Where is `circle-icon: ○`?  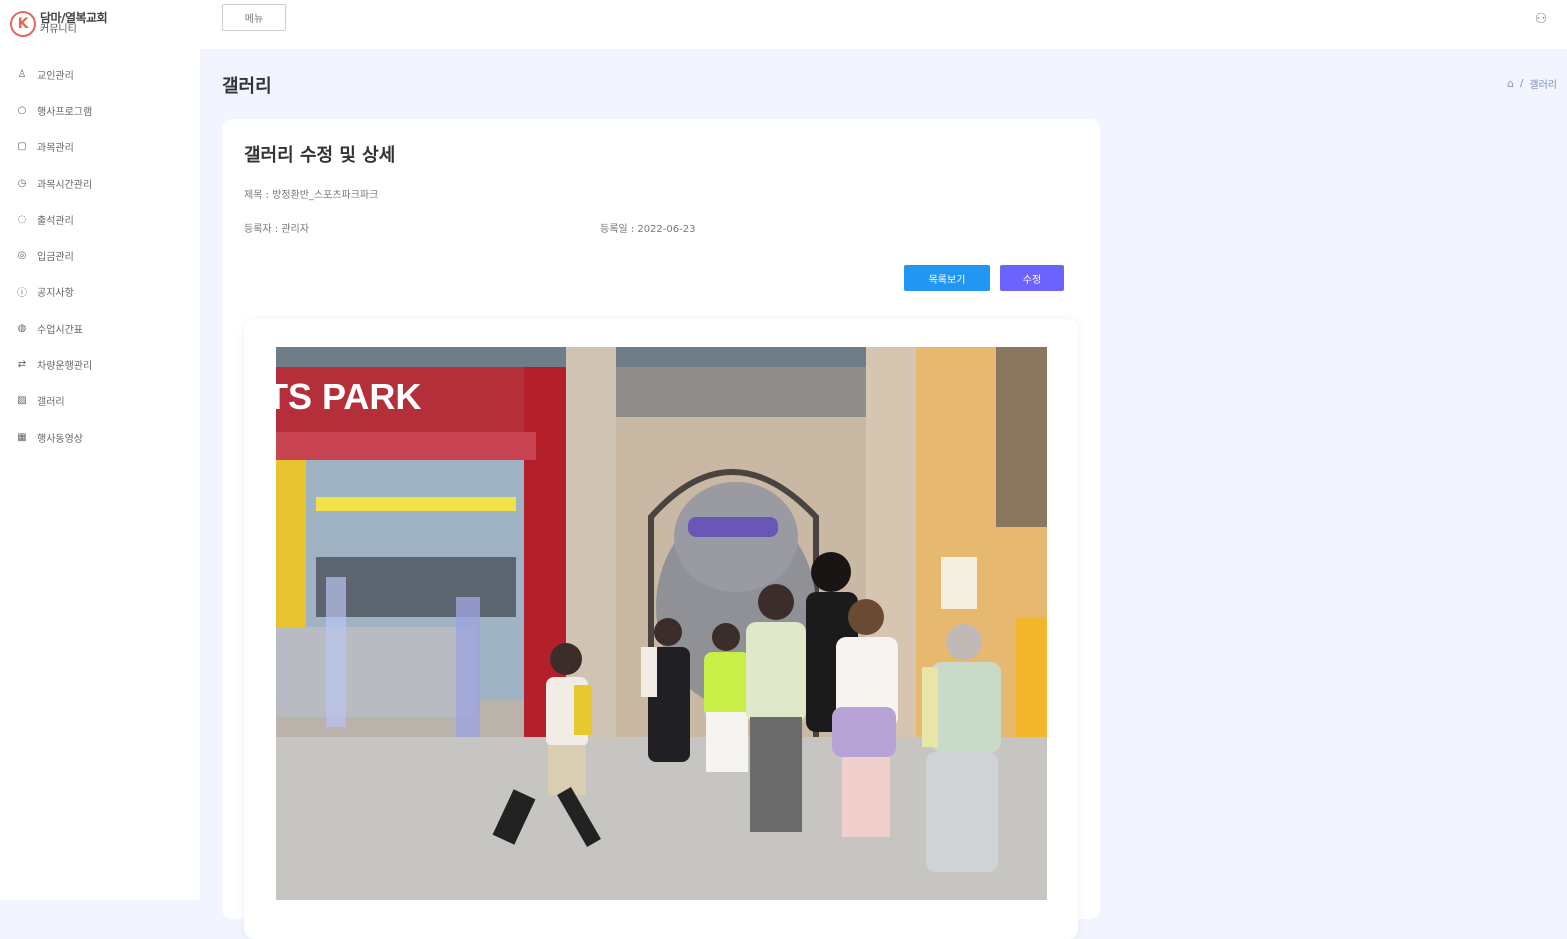
circle-icon: ○ is located at coordinates (22, 110).